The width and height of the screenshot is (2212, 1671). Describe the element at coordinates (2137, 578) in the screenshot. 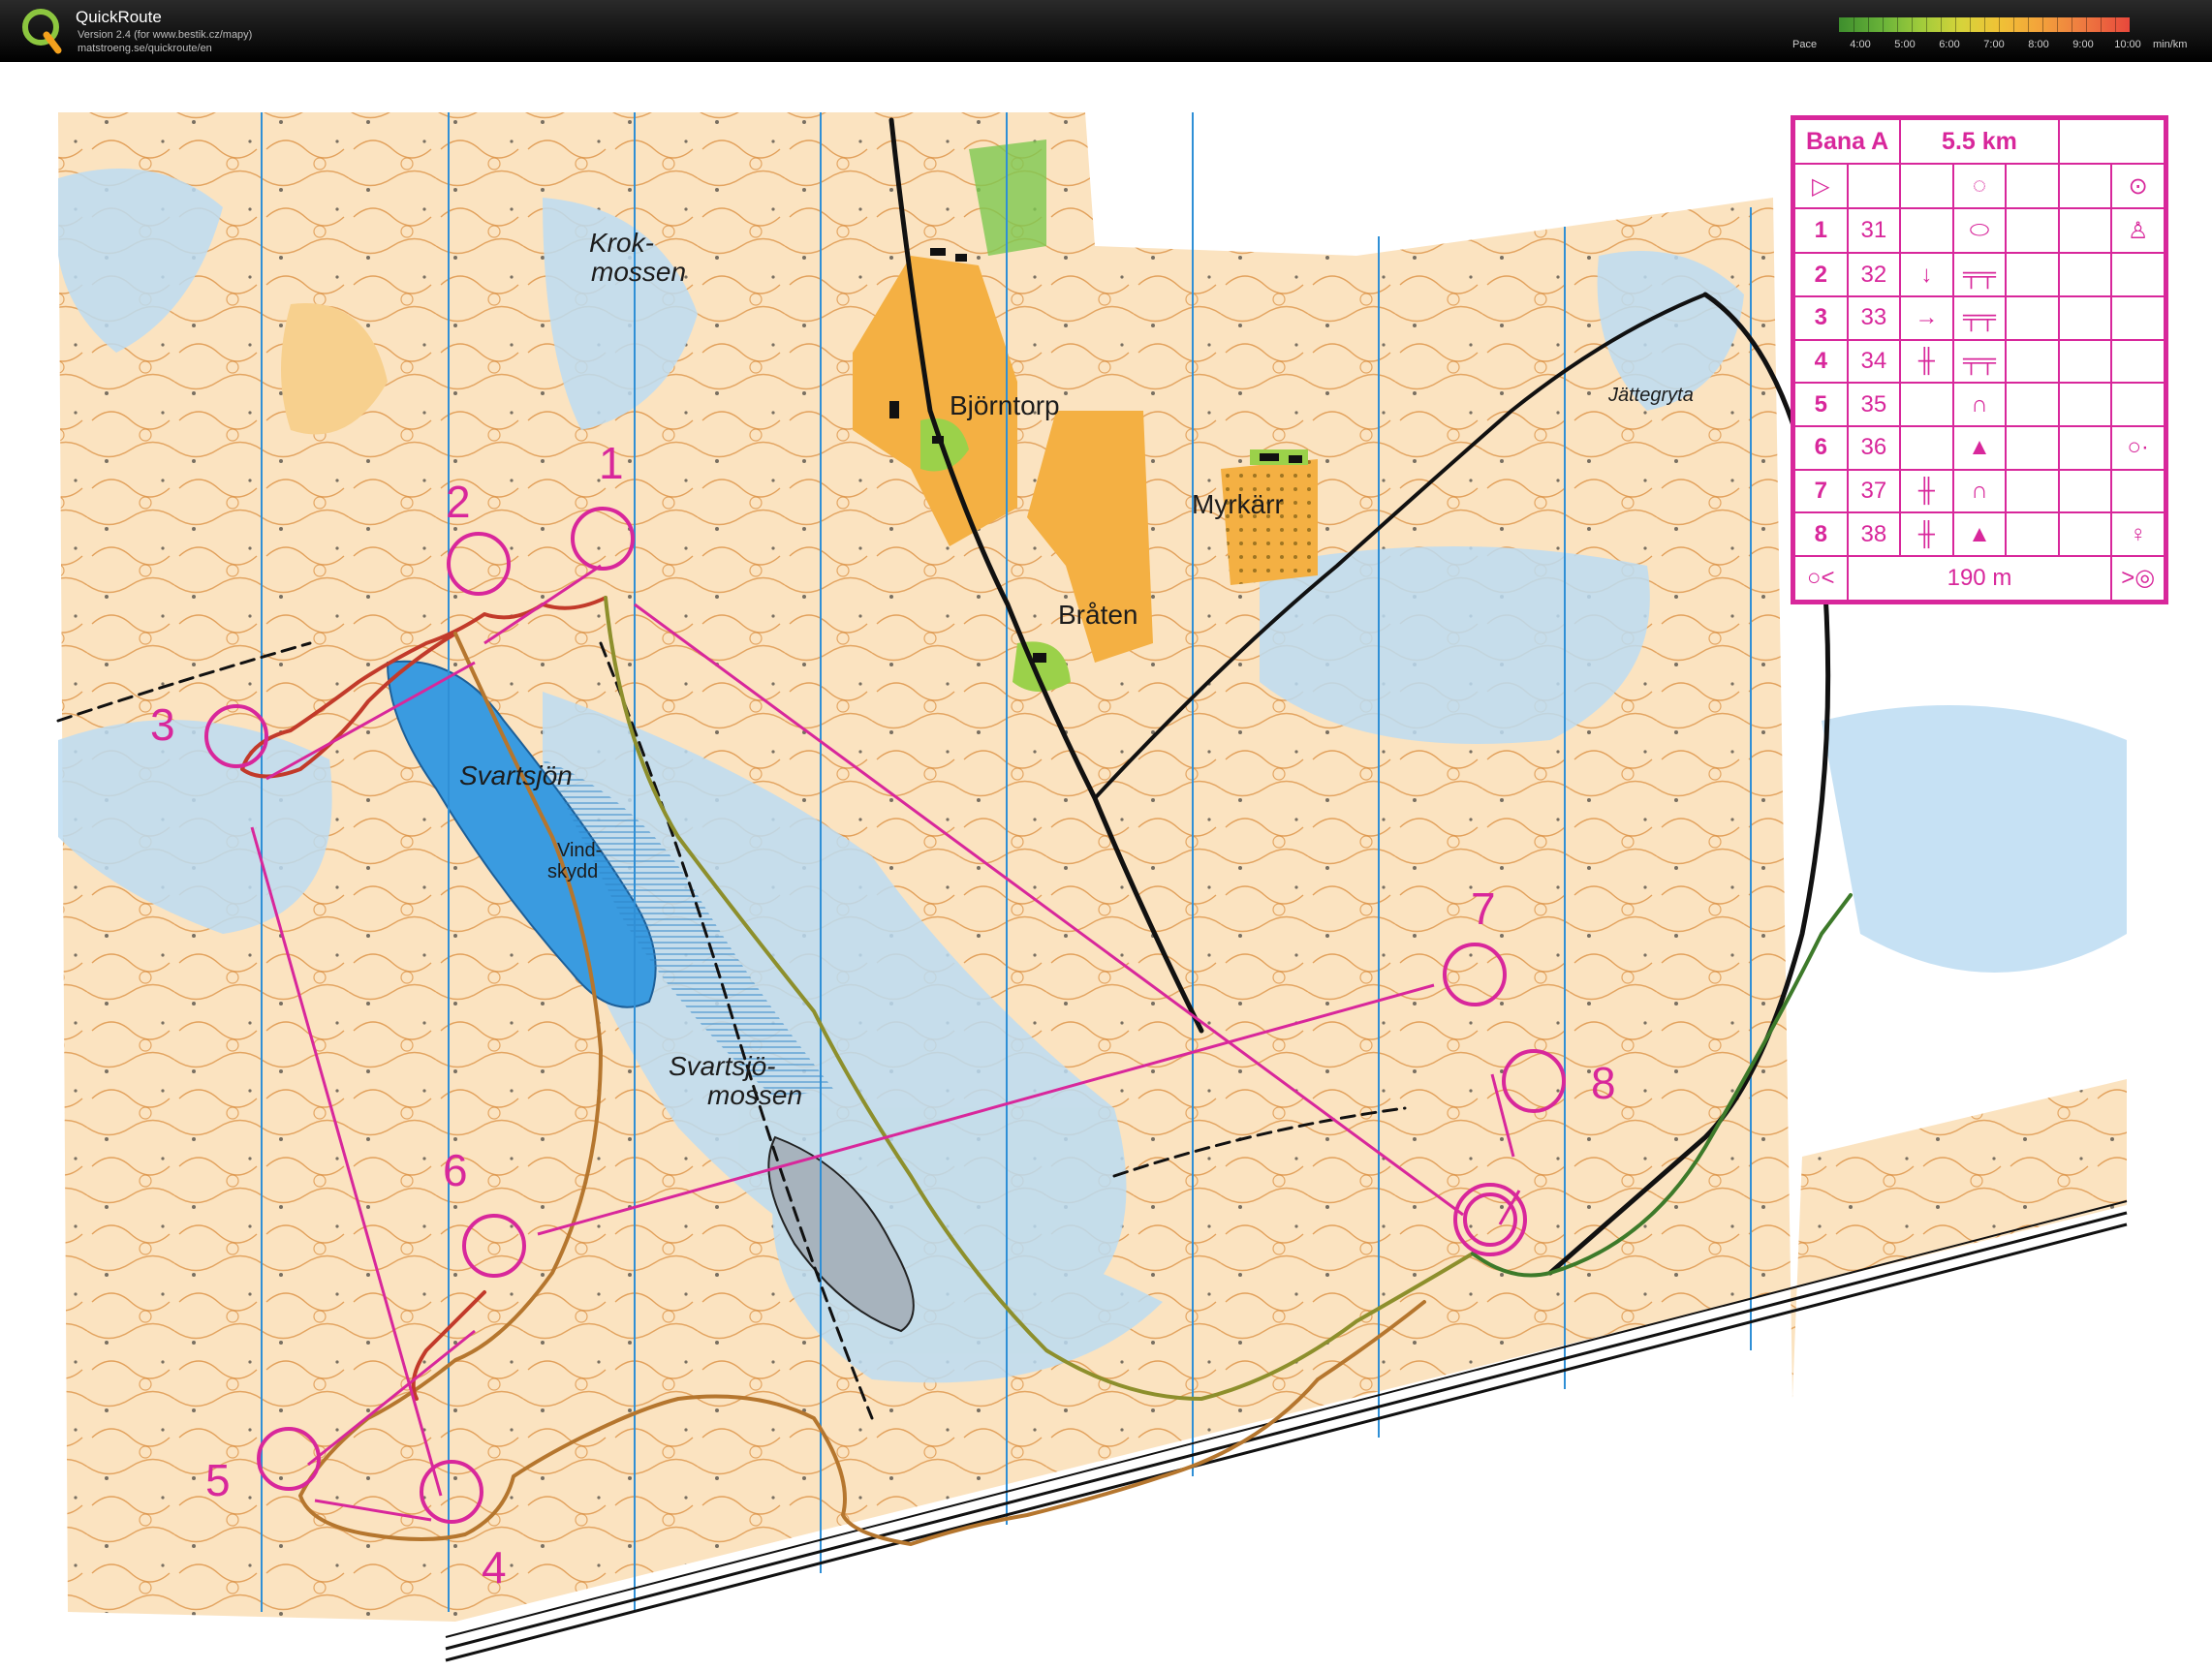

I see `finish-circle-icon: >◎` at that location.